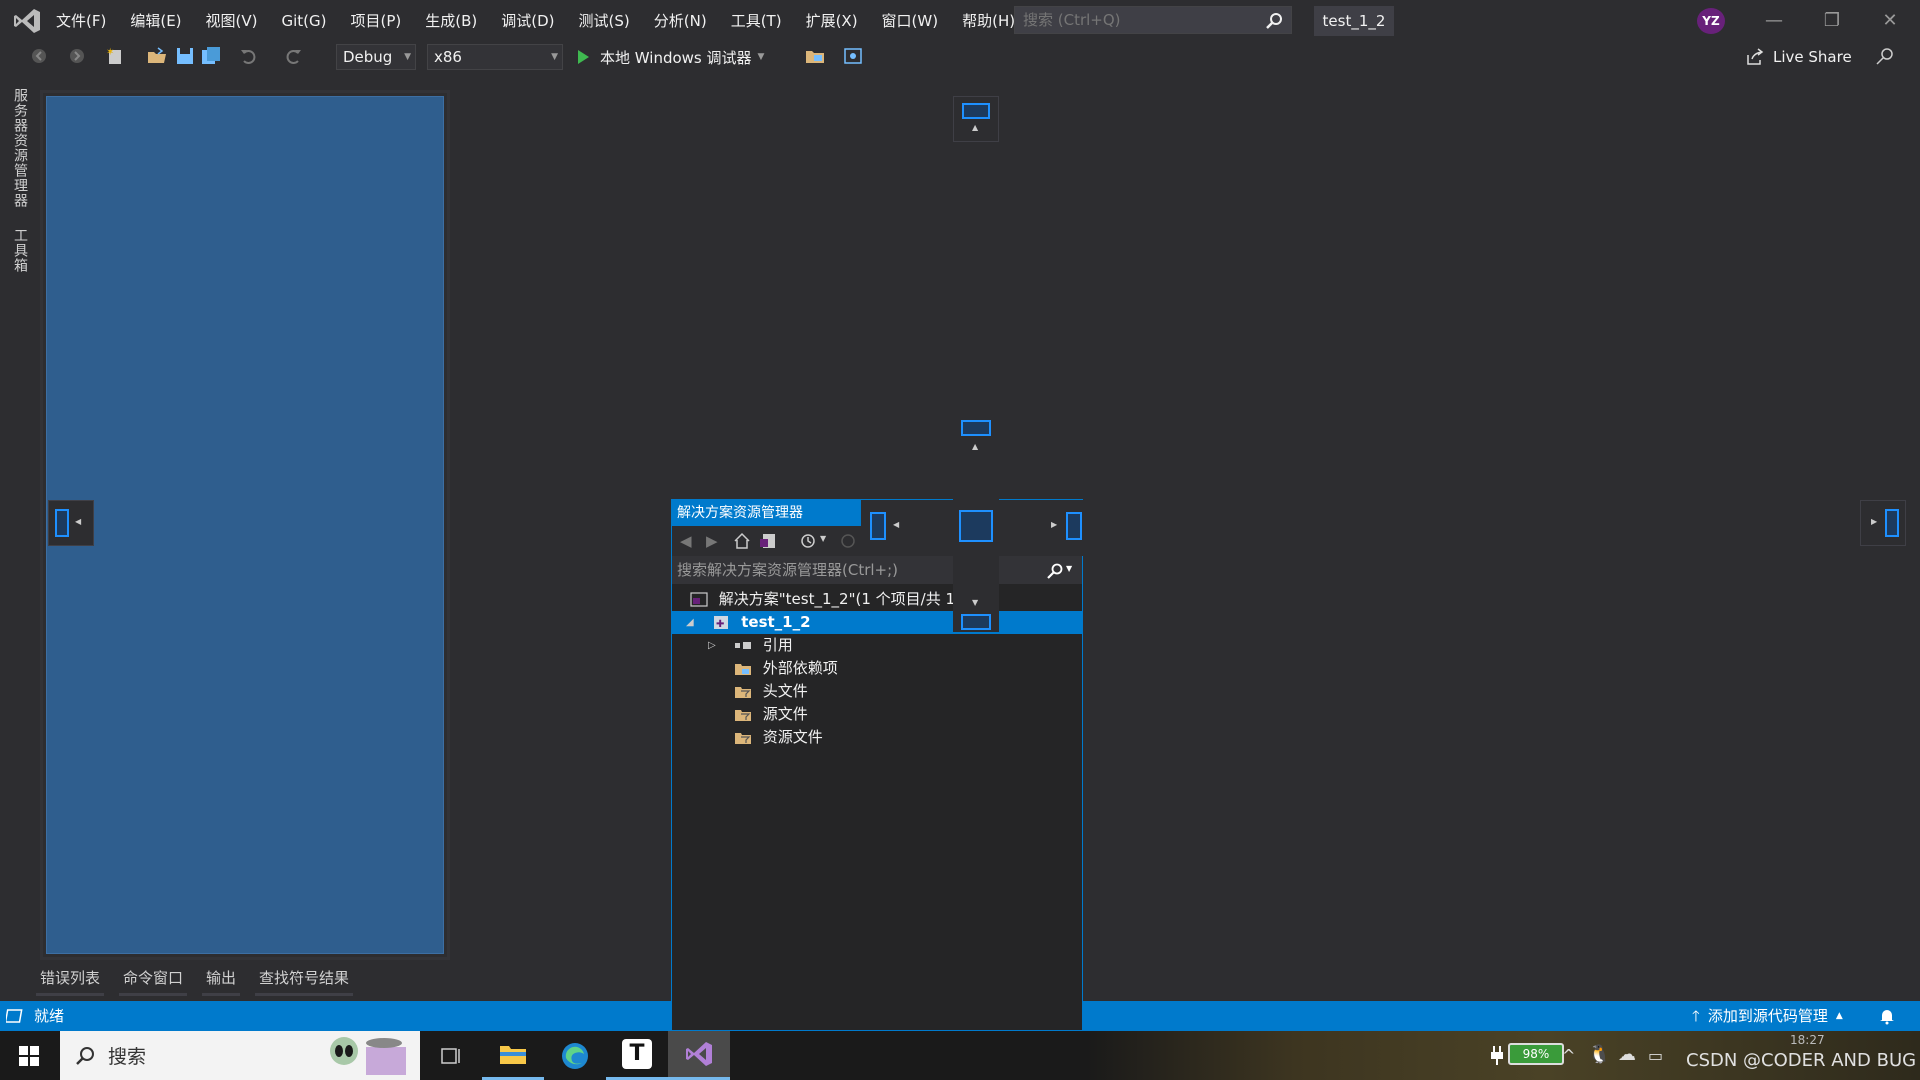 This screenshot has height=1080, width=1920. Describe the element at coordinates (115, 56) in the screenshot. I see `new-project-icon: ✶` at that location.